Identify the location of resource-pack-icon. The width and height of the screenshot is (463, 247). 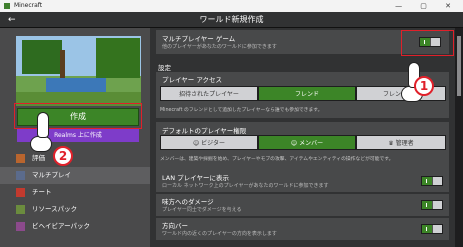
(20, 209).